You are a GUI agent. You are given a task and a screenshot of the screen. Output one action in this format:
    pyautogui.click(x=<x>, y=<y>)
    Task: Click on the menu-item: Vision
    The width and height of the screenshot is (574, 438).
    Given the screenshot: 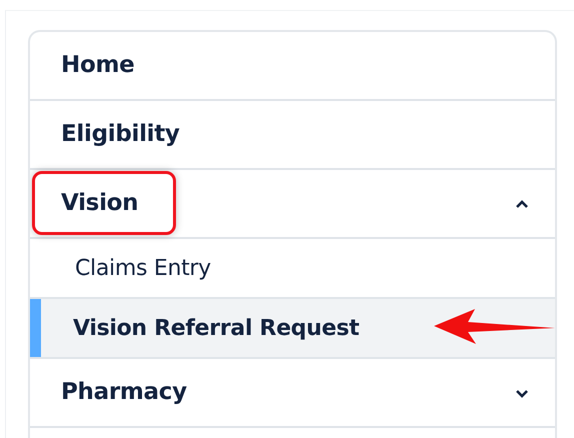 What is the action you would take?
    pyautogui.click(x=292, y=204)
    